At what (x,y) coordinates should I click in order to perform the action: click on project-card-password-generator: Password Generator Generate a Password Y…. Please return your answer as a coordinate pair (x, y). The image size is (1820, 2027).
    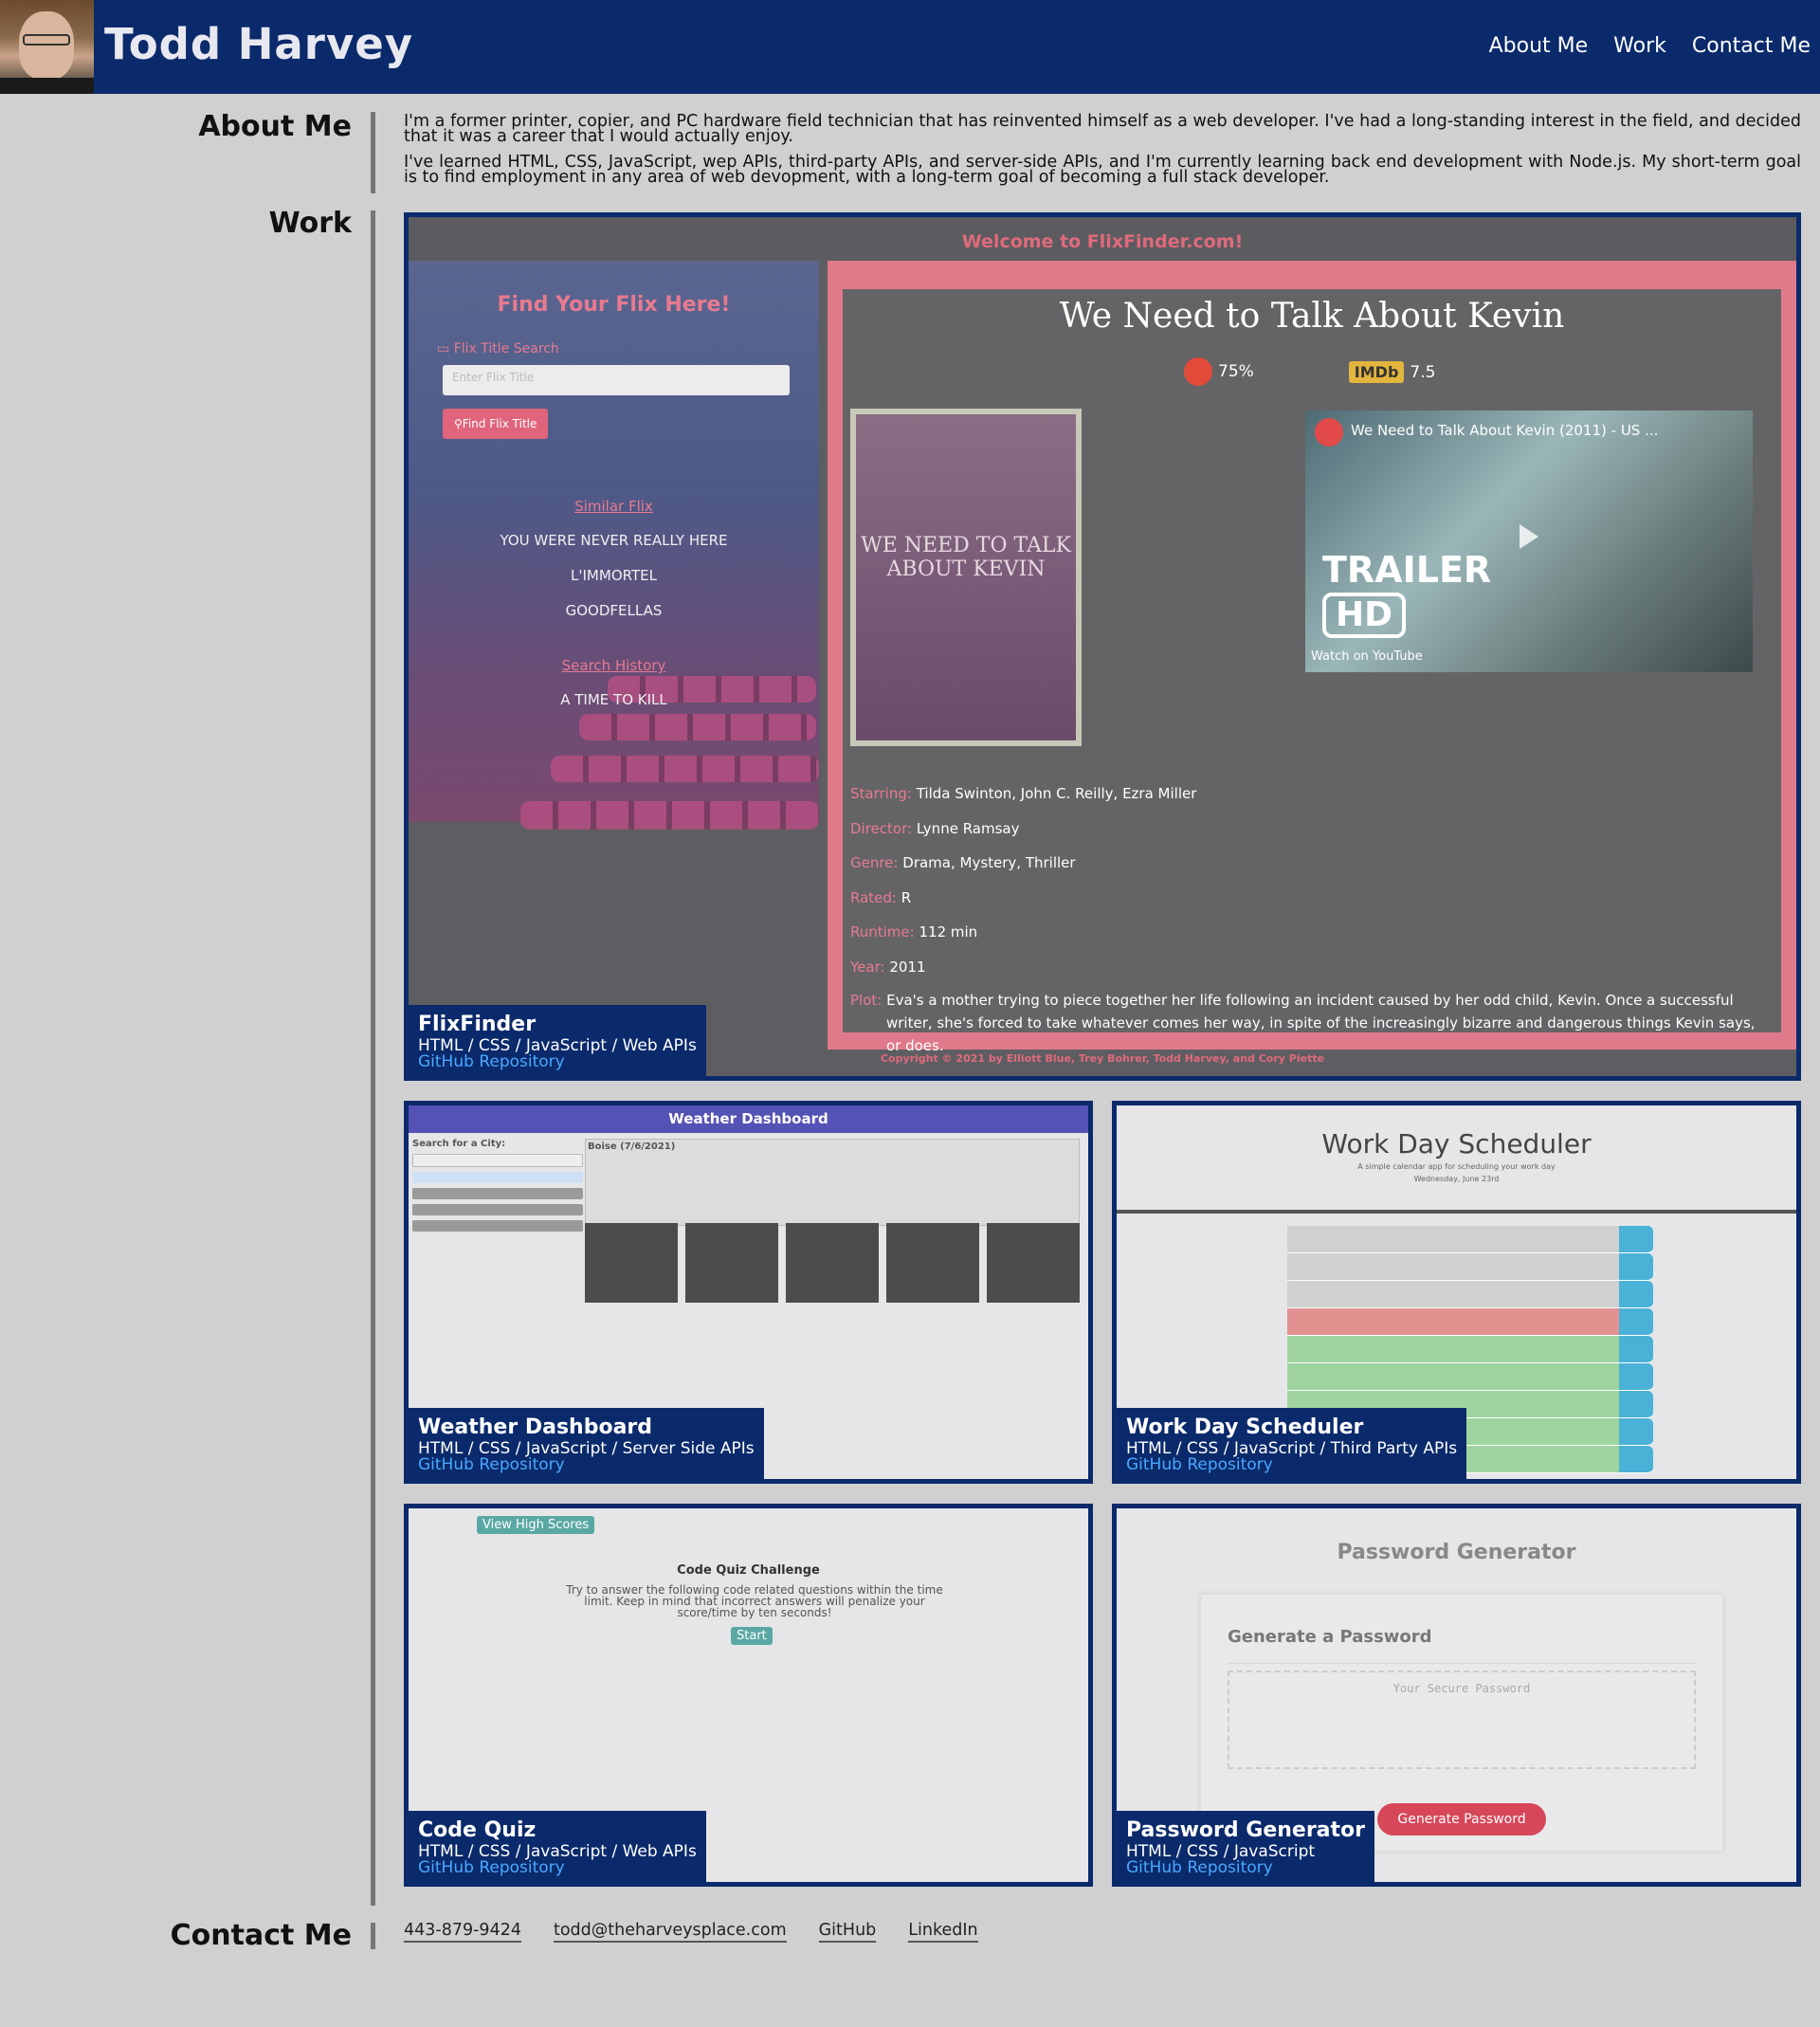
    Looking at the image, I should click on (1456, 1695).